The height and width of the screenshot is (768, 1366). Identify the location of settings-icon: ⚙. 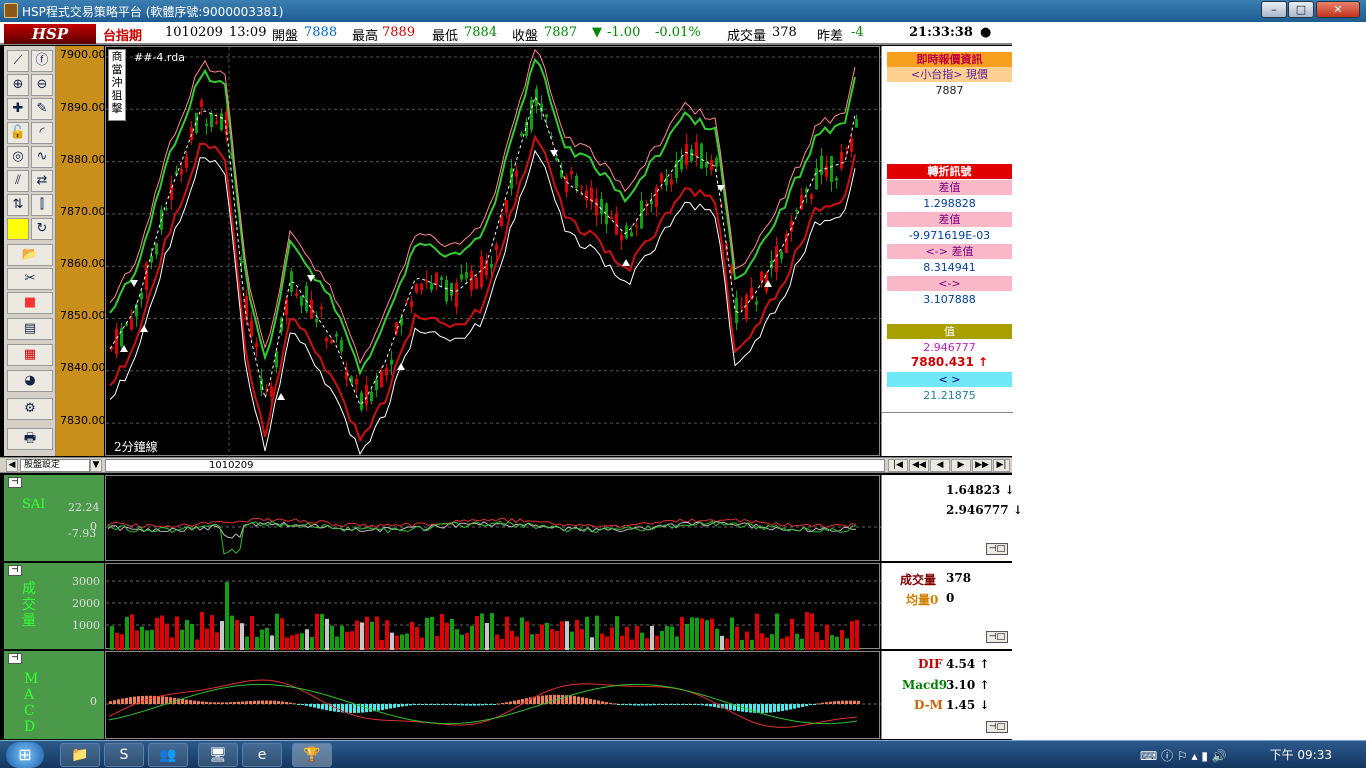
(30, 409).